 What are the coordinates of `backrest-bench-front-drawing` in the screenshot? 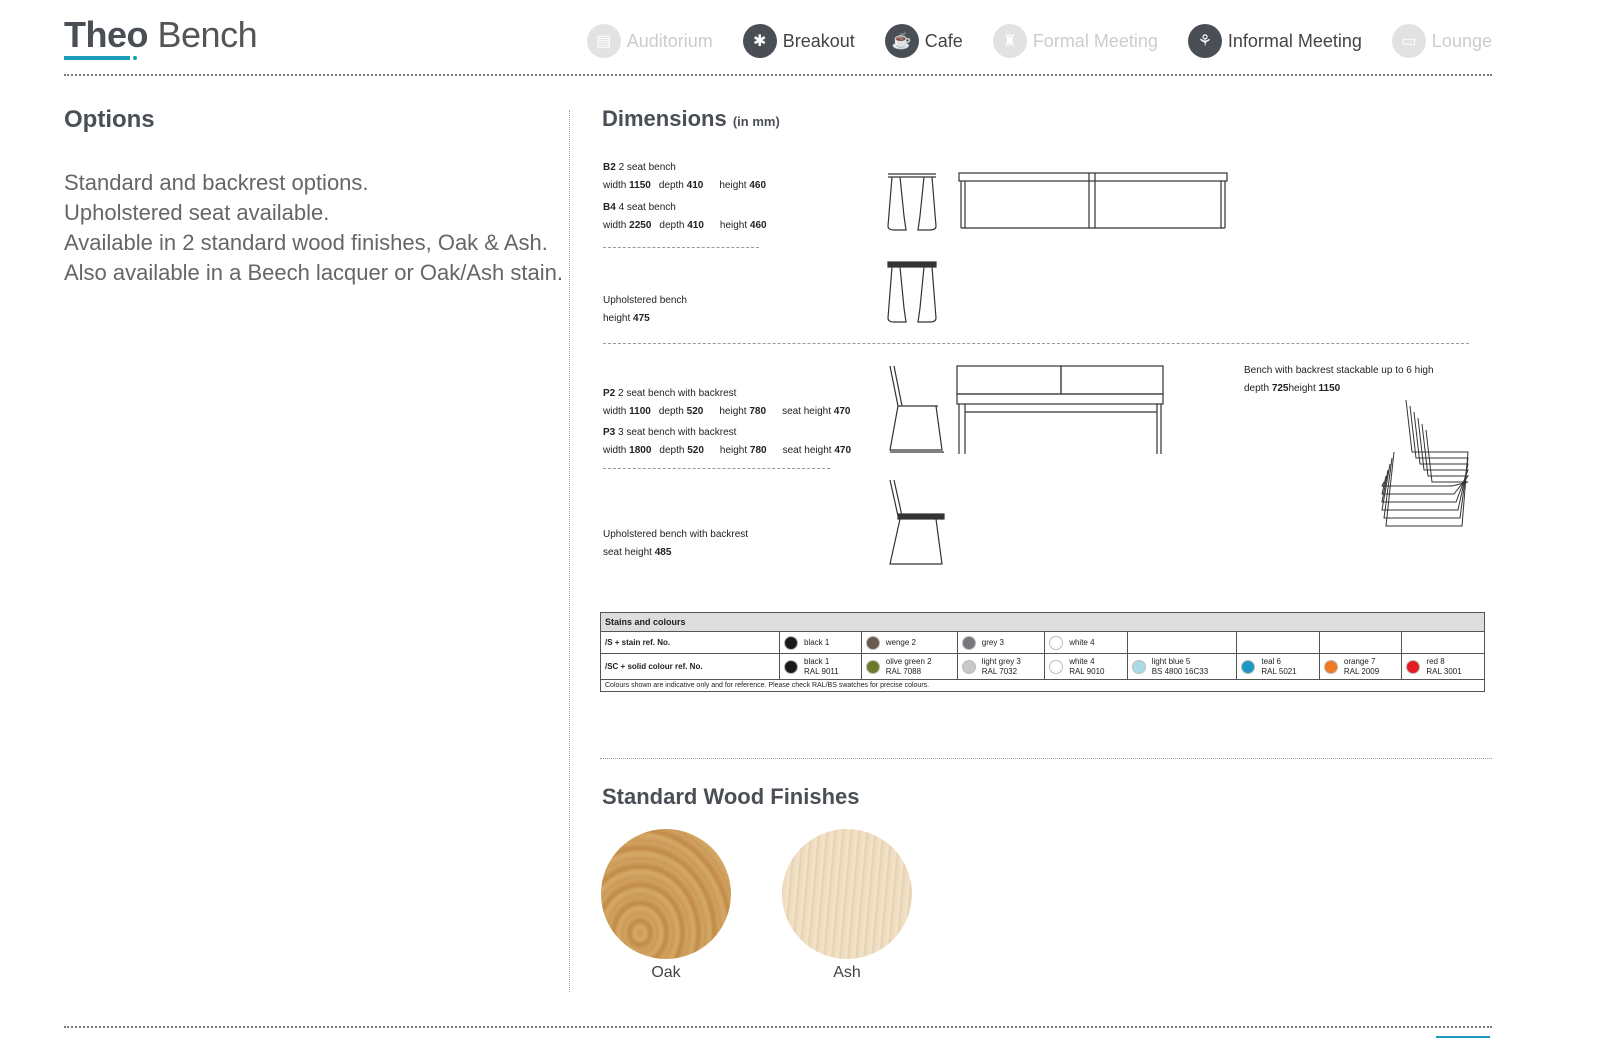 It's located at (1060, 409).